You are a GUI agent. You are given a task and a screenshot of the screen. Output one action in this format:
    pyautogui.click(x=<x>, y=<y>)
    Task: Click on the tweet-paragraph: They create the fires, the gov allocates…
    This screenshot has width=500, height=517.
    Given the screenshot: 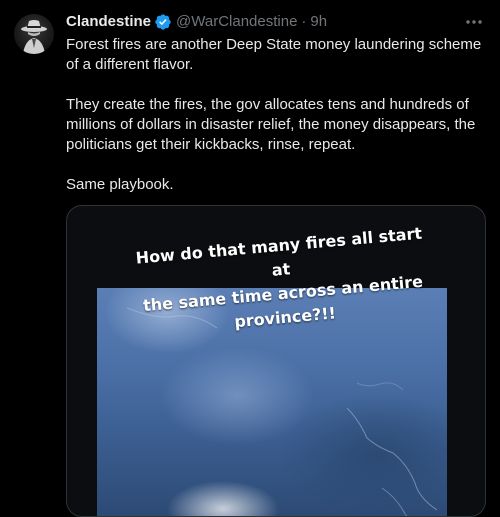 What is the action you would take?
    pyautogui.click(x=271, y=124)
    